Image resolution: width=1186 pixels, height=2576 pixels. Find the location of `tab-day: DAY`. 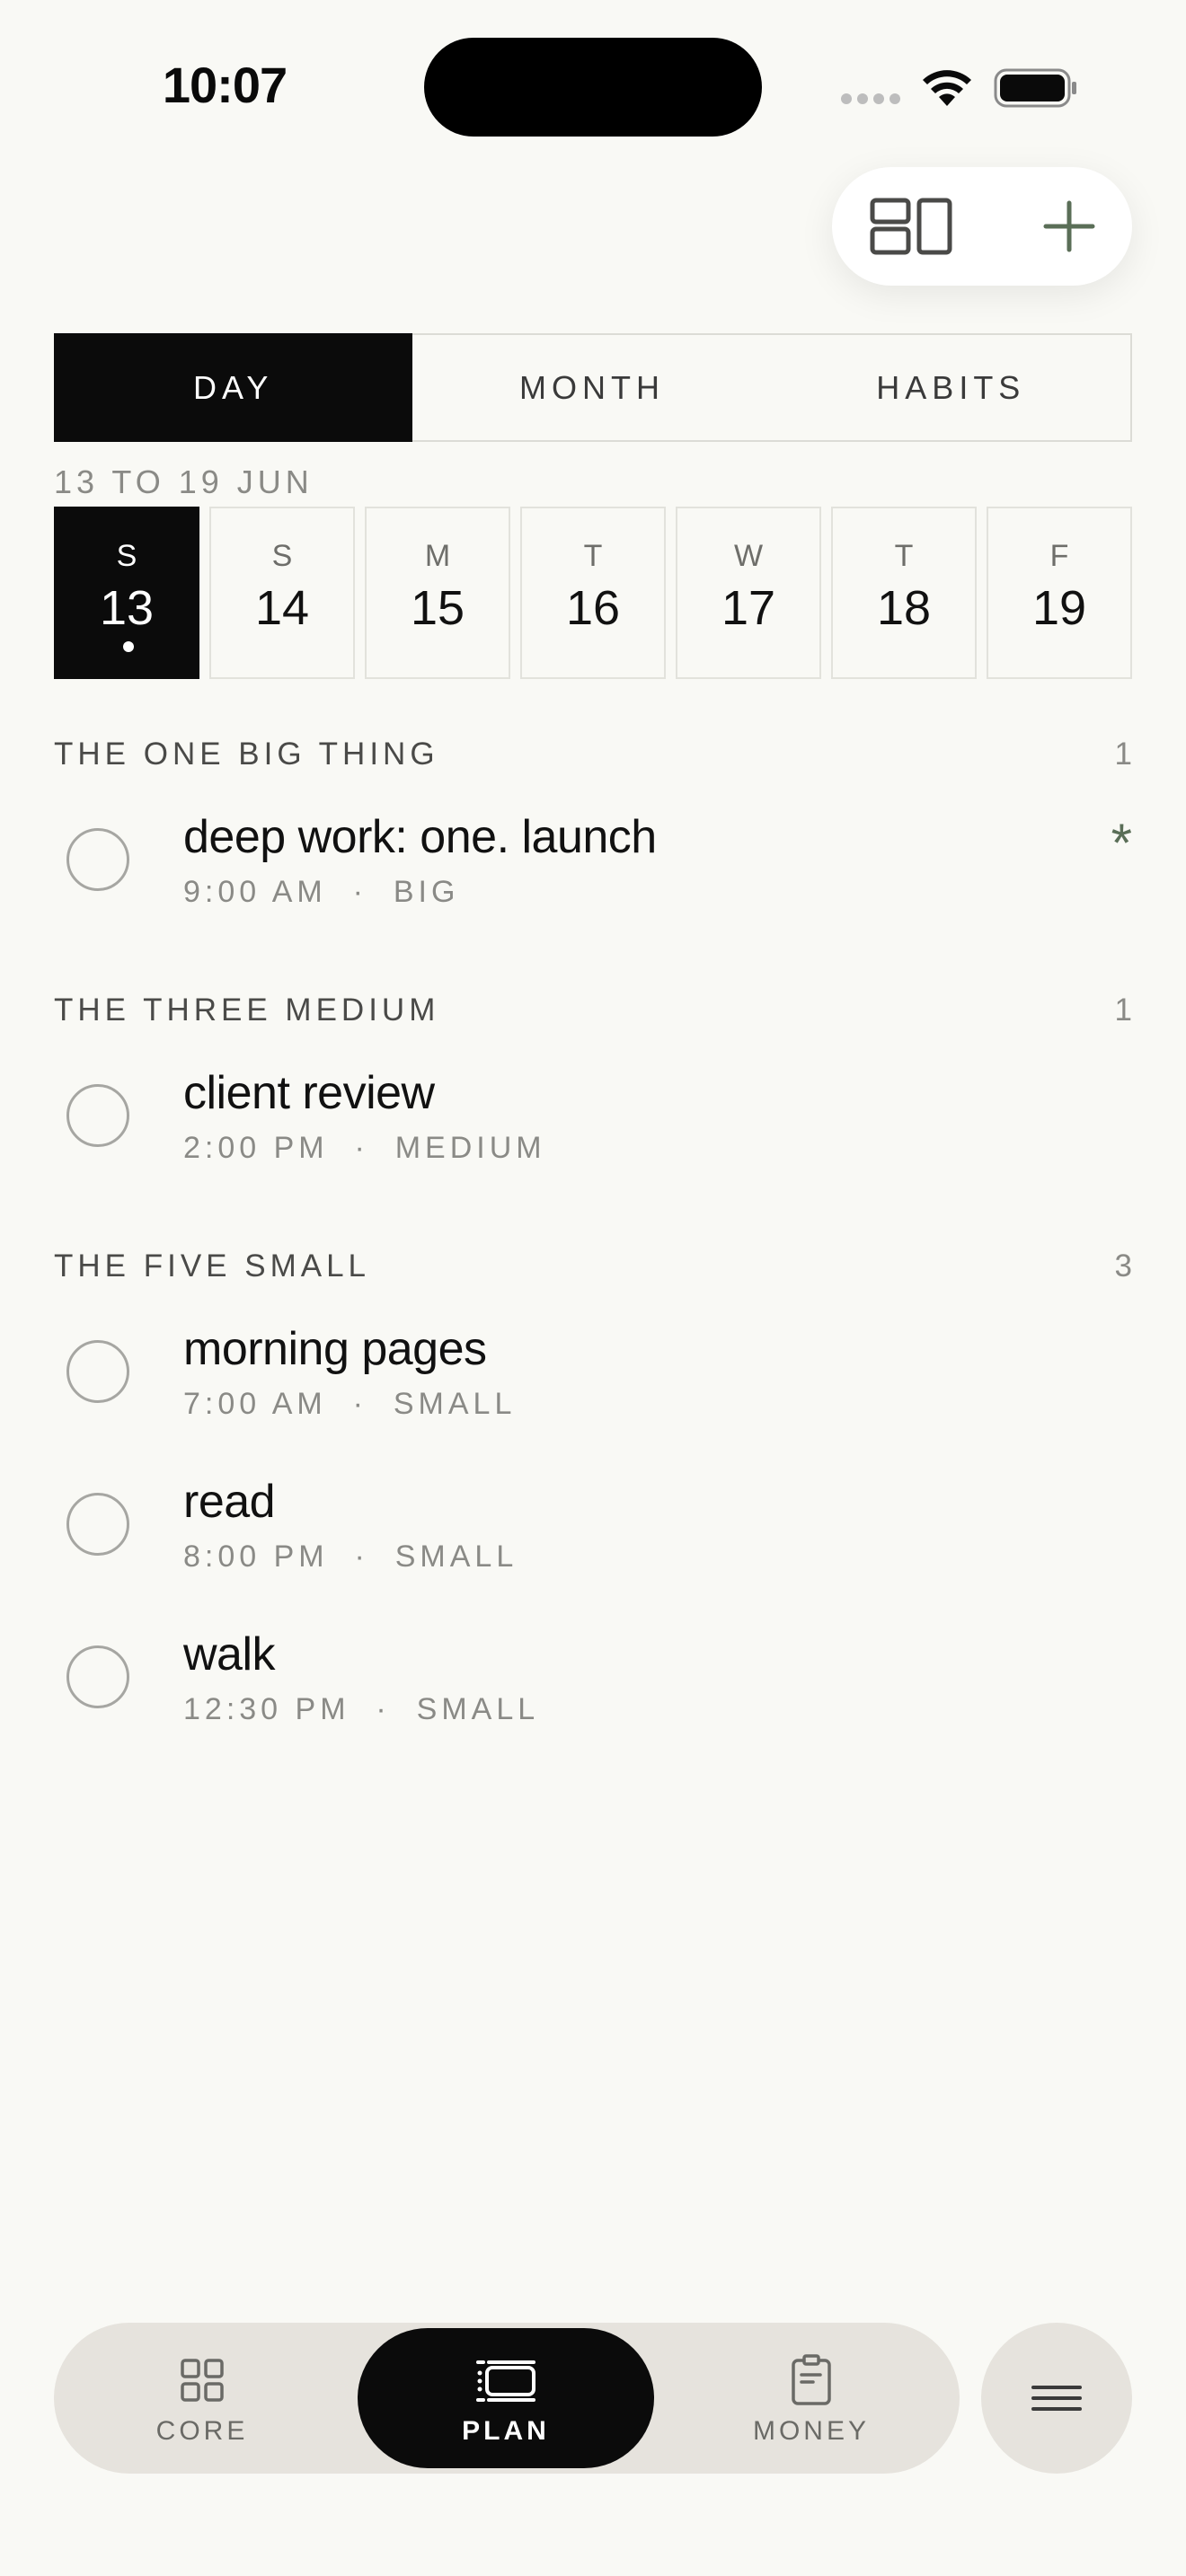

tab-day: DAY is located at coordinates (234, 387).